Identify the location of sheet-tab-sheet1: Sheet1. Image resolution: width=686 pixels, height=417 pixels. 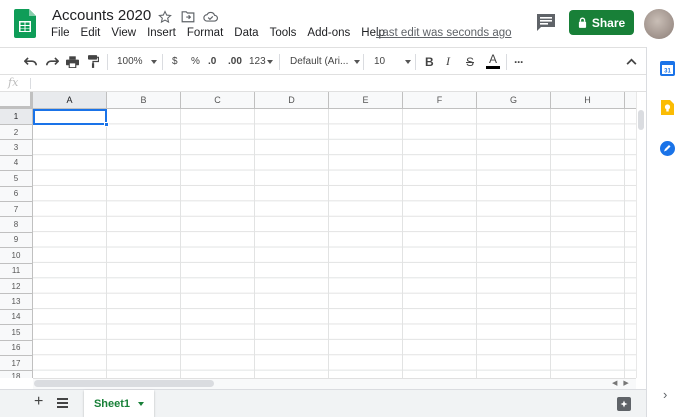
(119, 403).